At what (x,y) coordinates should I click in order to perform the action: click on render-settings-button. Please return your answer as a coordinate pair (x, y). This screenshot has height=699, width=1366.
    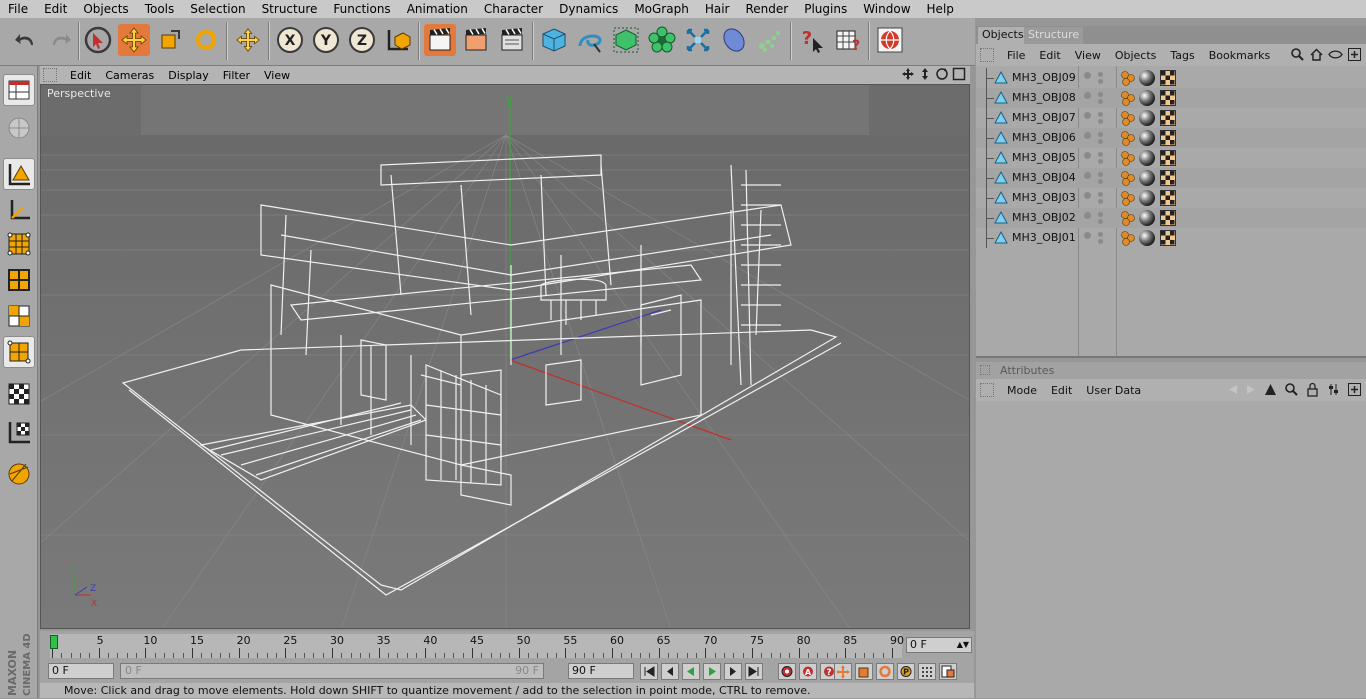
    Looking at the image, I should click on (512, 40).